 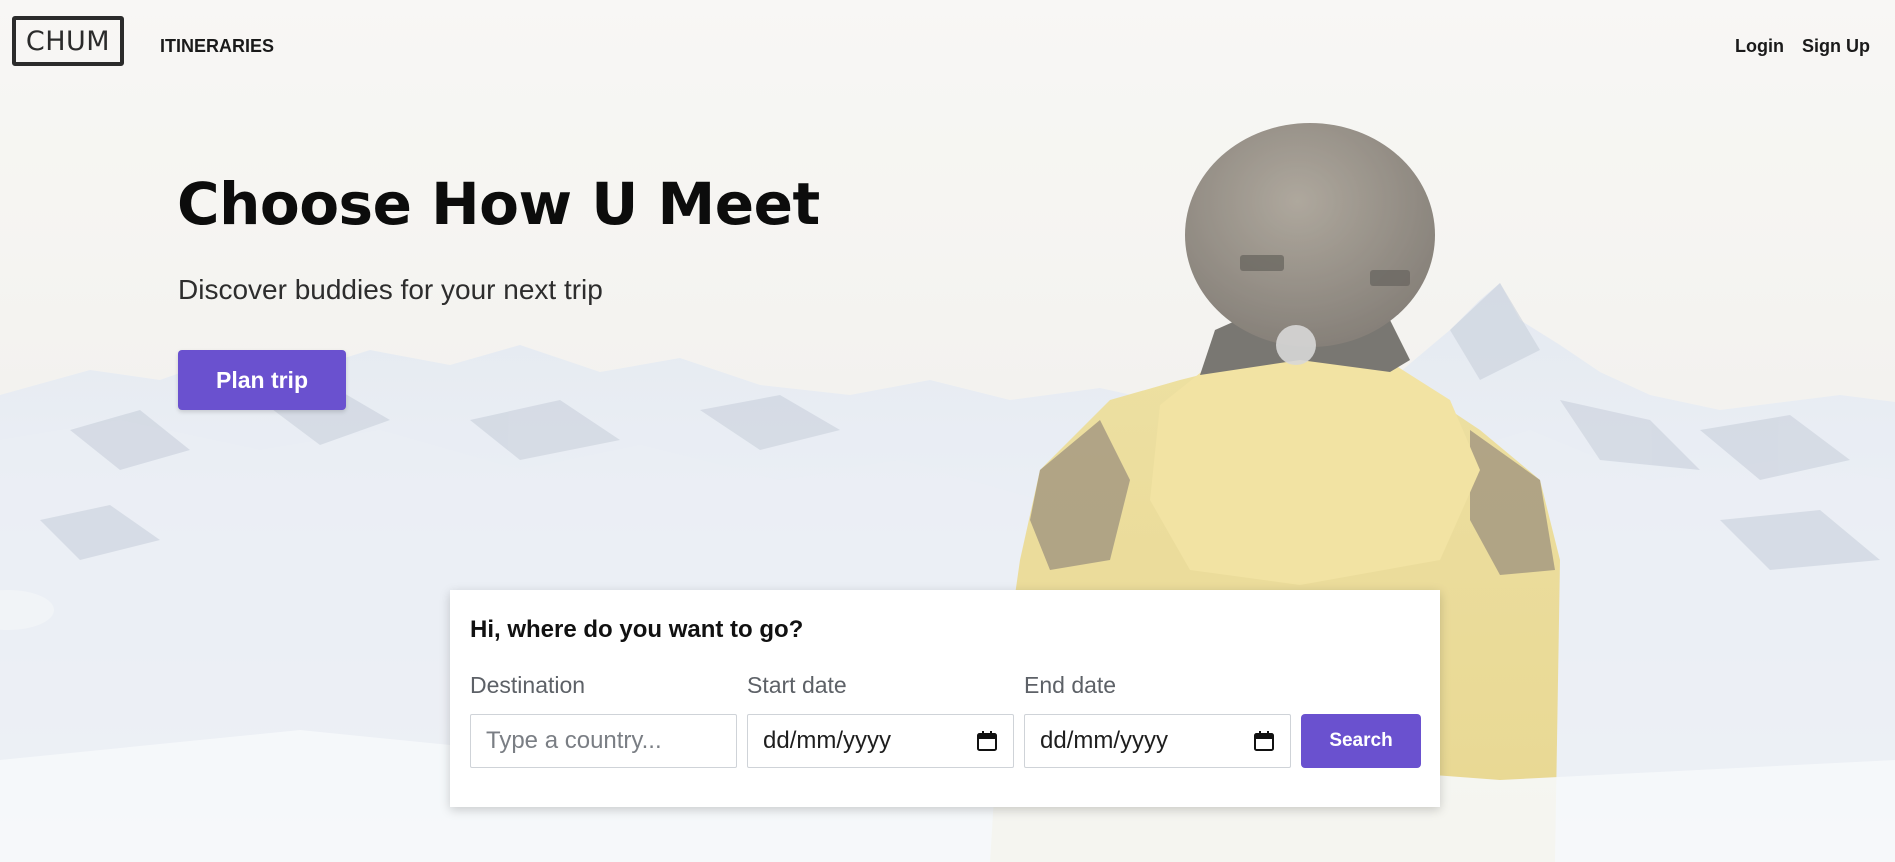 I want to click on start-date-label: Start date, so click(x=797, y=685).